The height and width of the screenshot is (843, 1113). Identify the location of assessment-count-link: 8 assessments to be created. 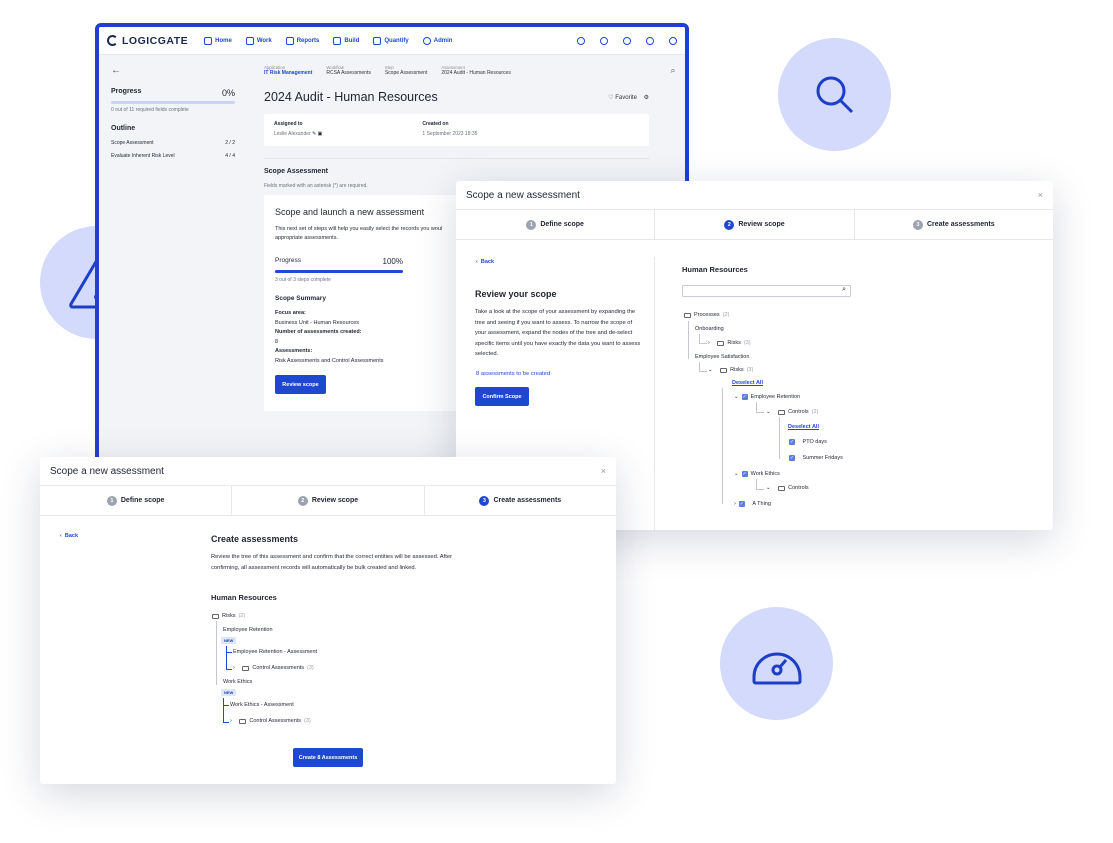
(513, 374).